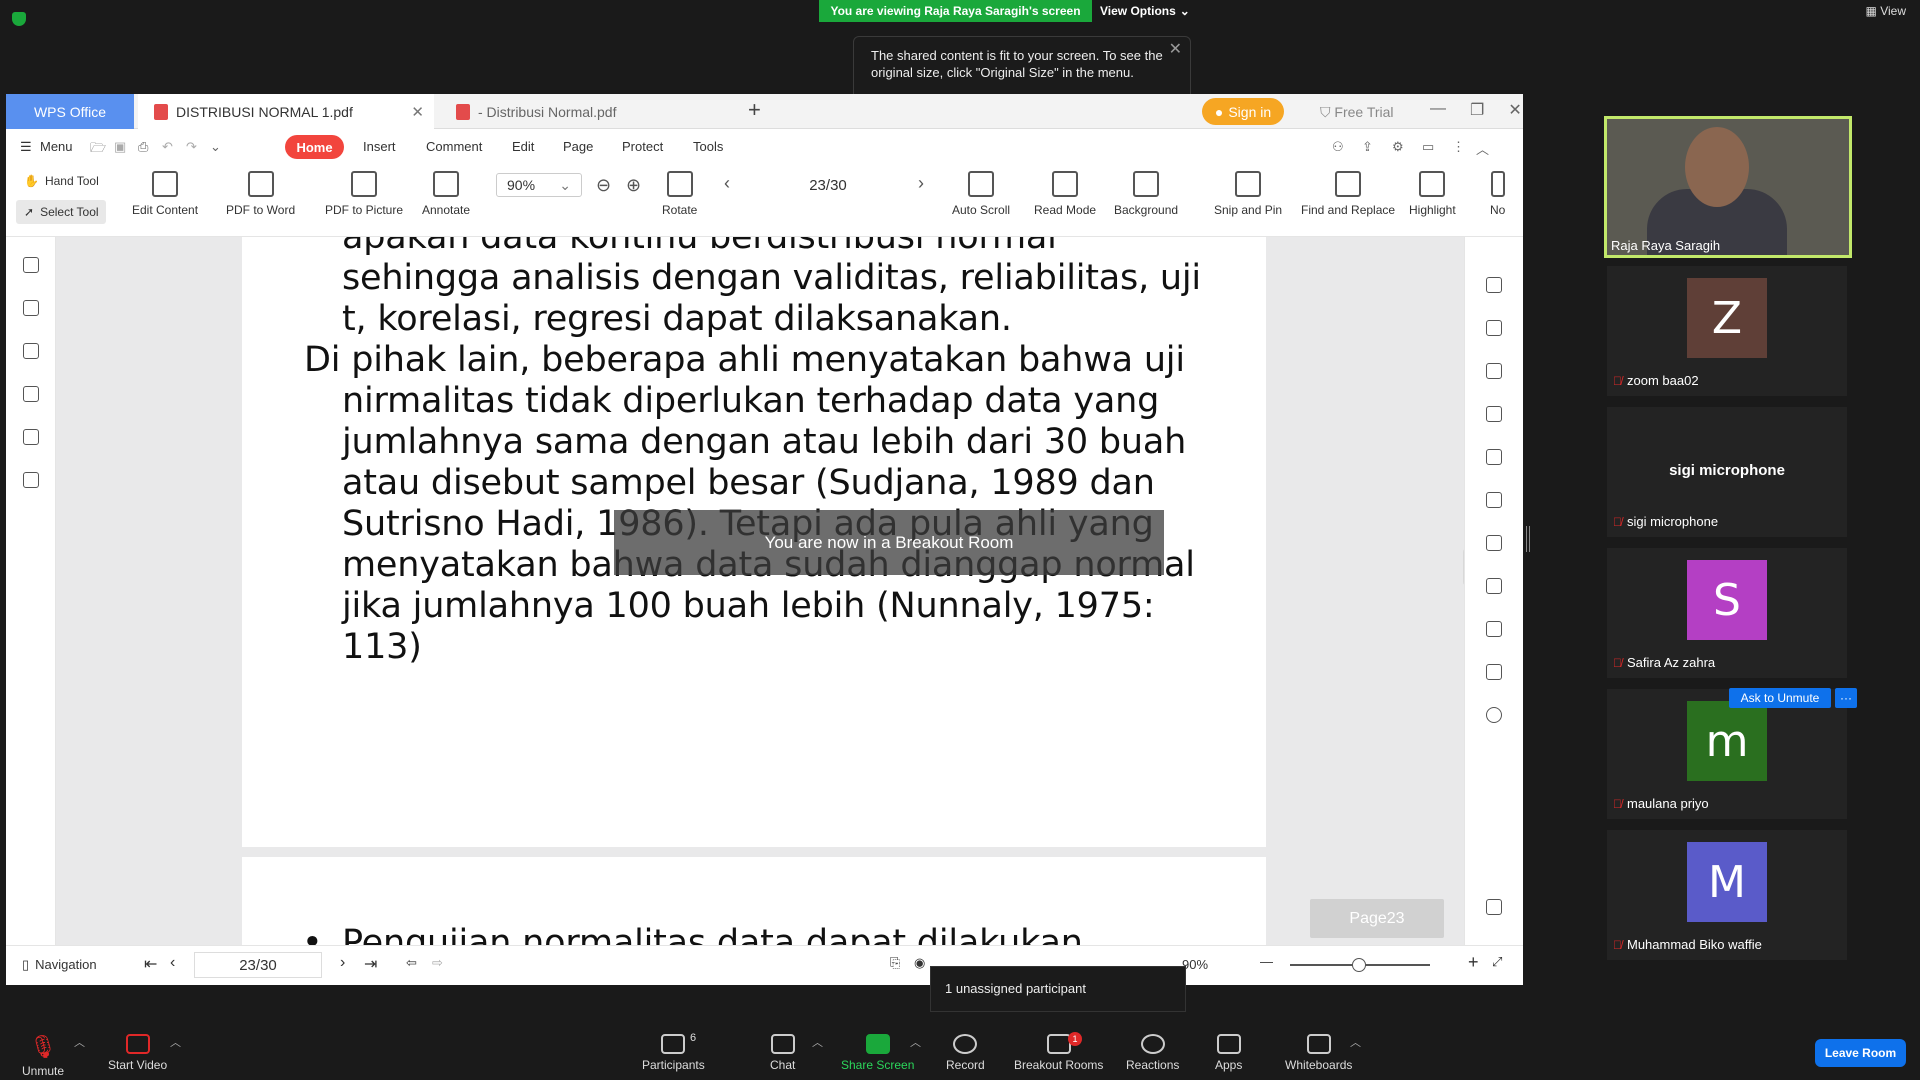 The width and height of the screenshot is (1920, 1080). I want to click on reactions-button: Reactions, so click(1152, 1053).